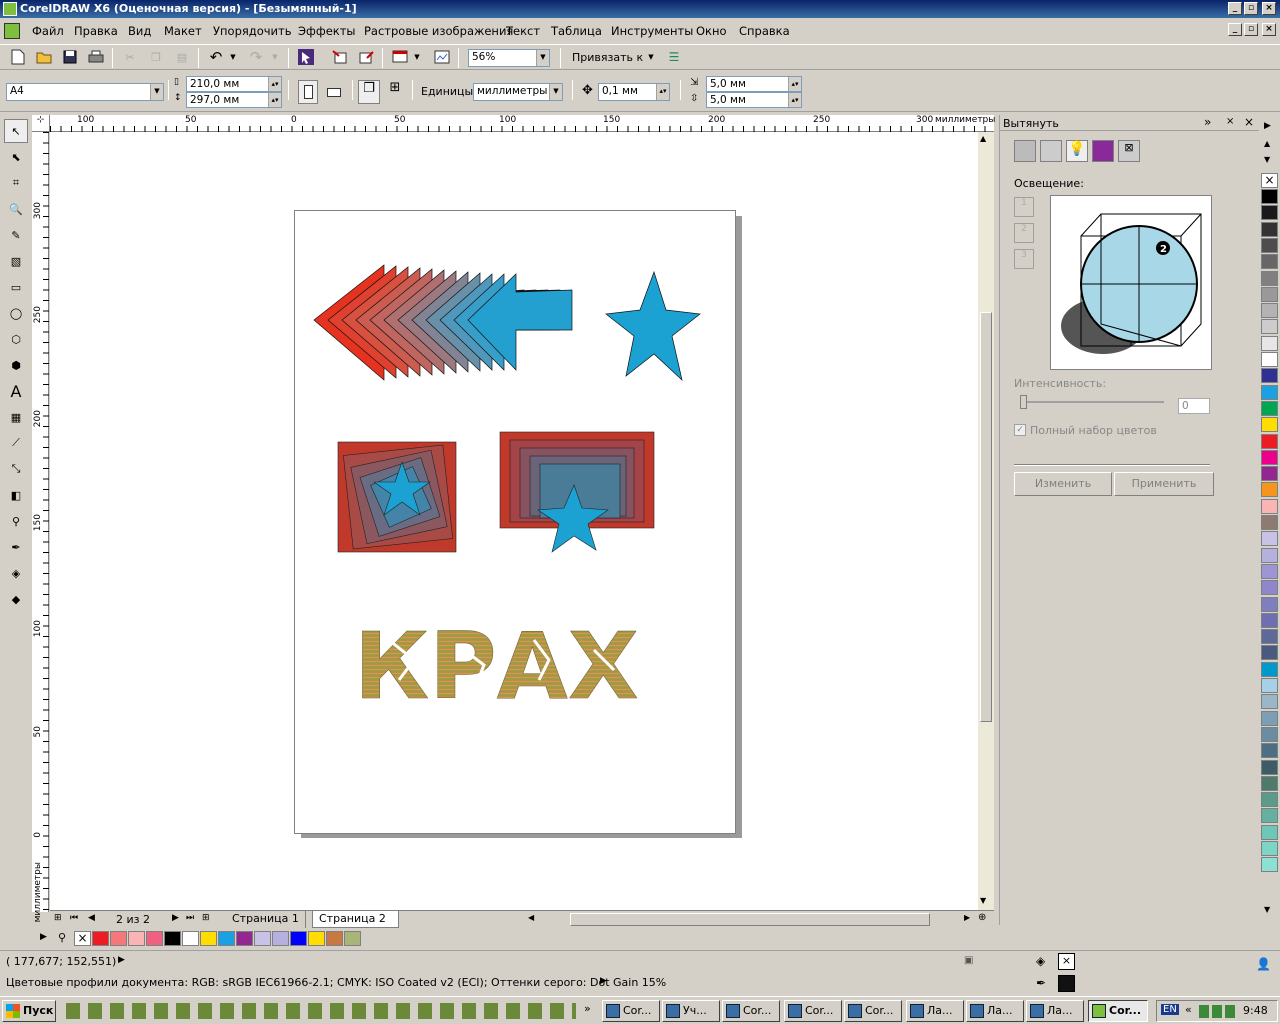 The height and width of the screenshot is (1024, 1280). I want to click on connector-tool-icon: ⤡, so click(16, 469).